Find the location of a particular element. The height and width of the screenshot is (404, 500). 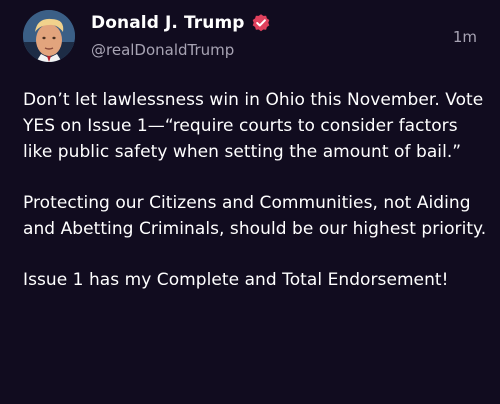

post-timestamp: 1m is located at coordinates (465, 37).